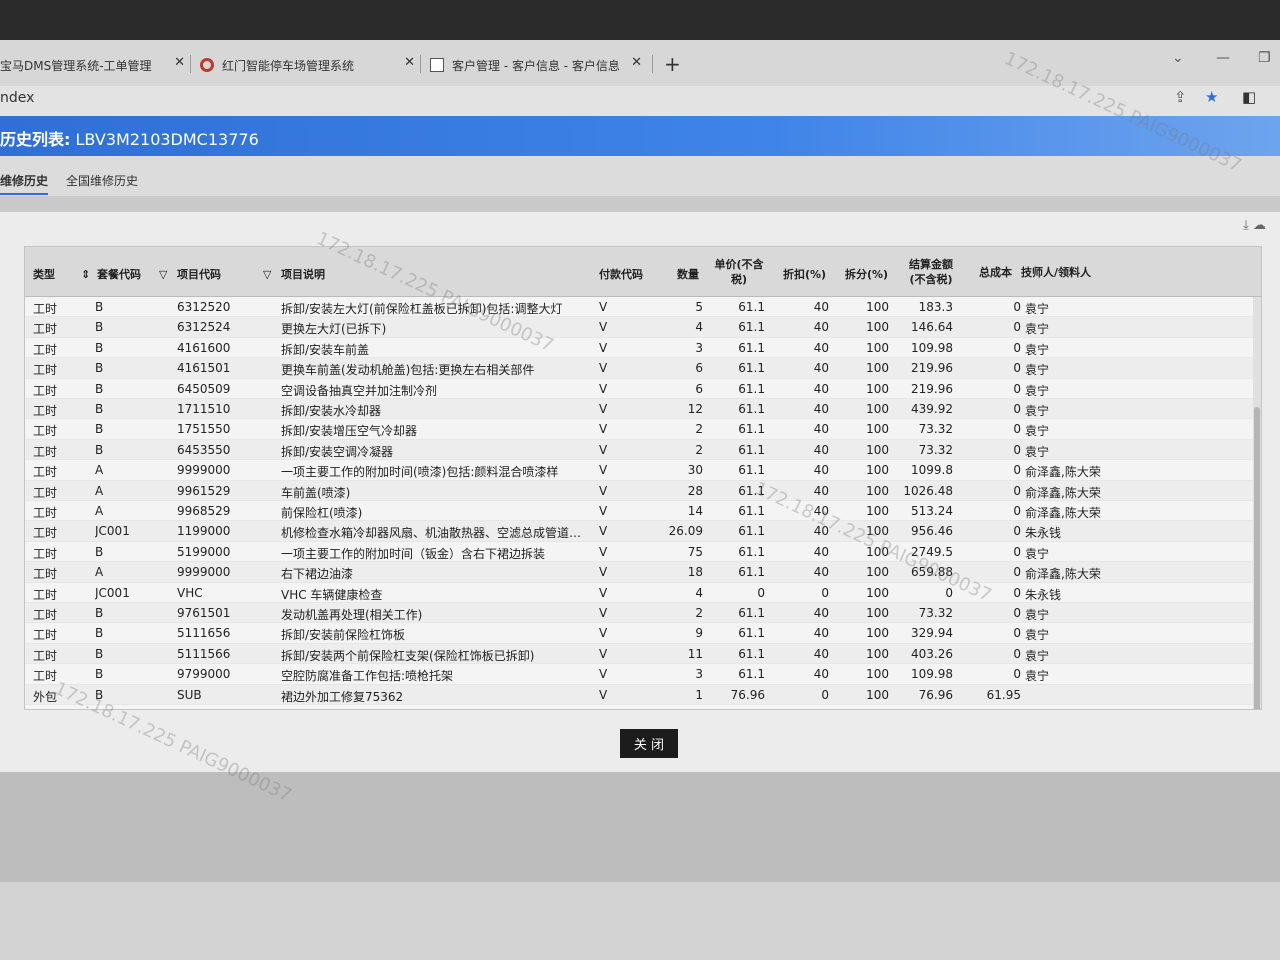 The height and width of the screenshot is (960, 1280). Describe the element at coordinates (1223, 58) in the screenshot. I see `minimize-icon: —` at that location.